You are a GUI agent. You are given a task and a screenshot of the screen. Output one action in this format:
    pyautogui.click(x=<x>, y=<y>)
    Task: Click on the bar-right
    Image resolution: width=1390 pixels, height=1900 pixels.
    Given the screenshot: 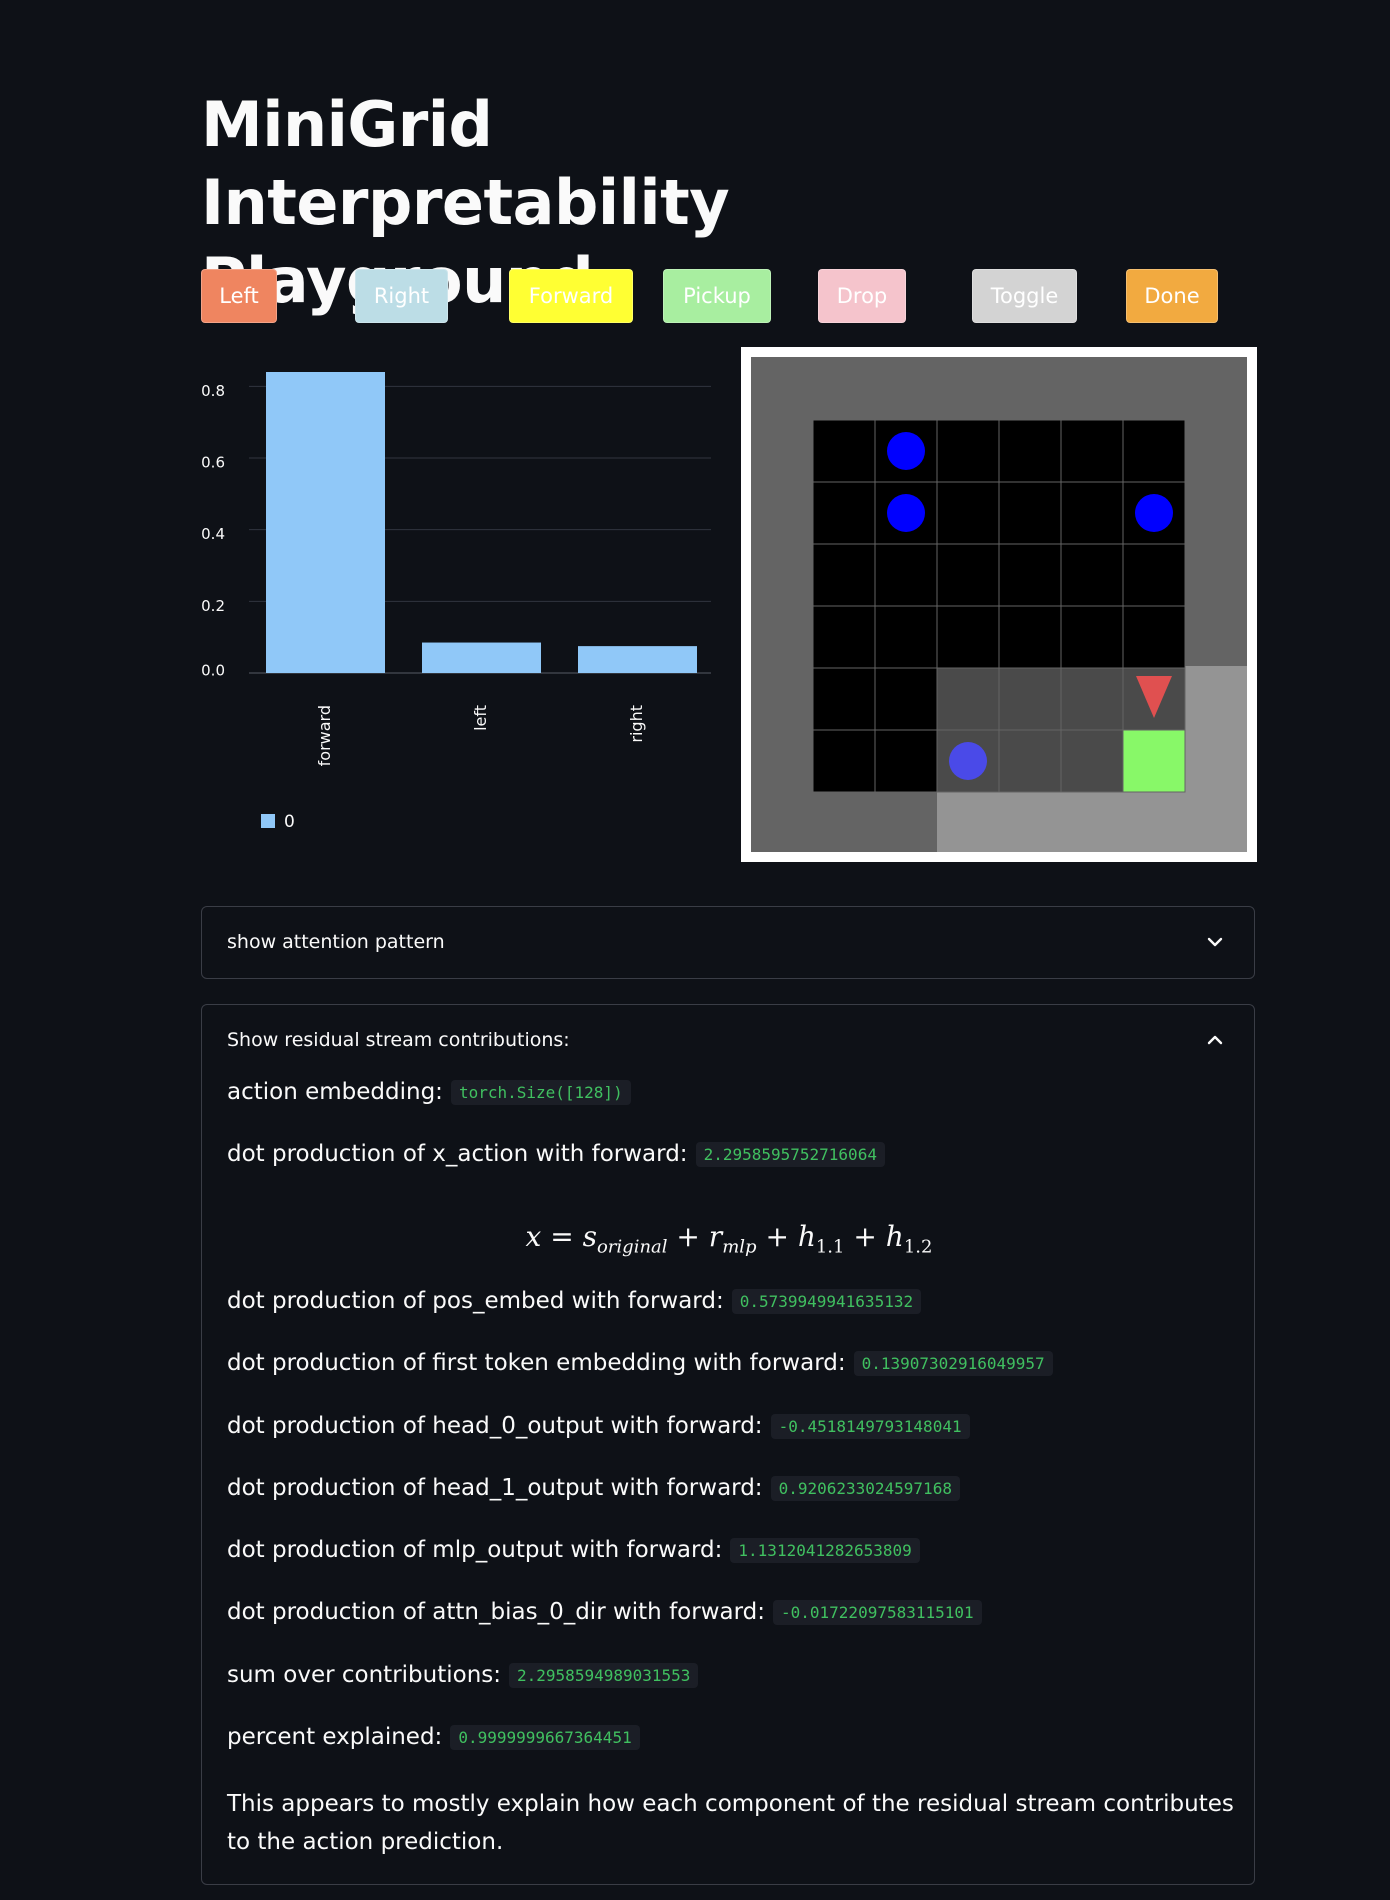 What is the action you would take?
    pyautogui.click(x=637, y=659)
    